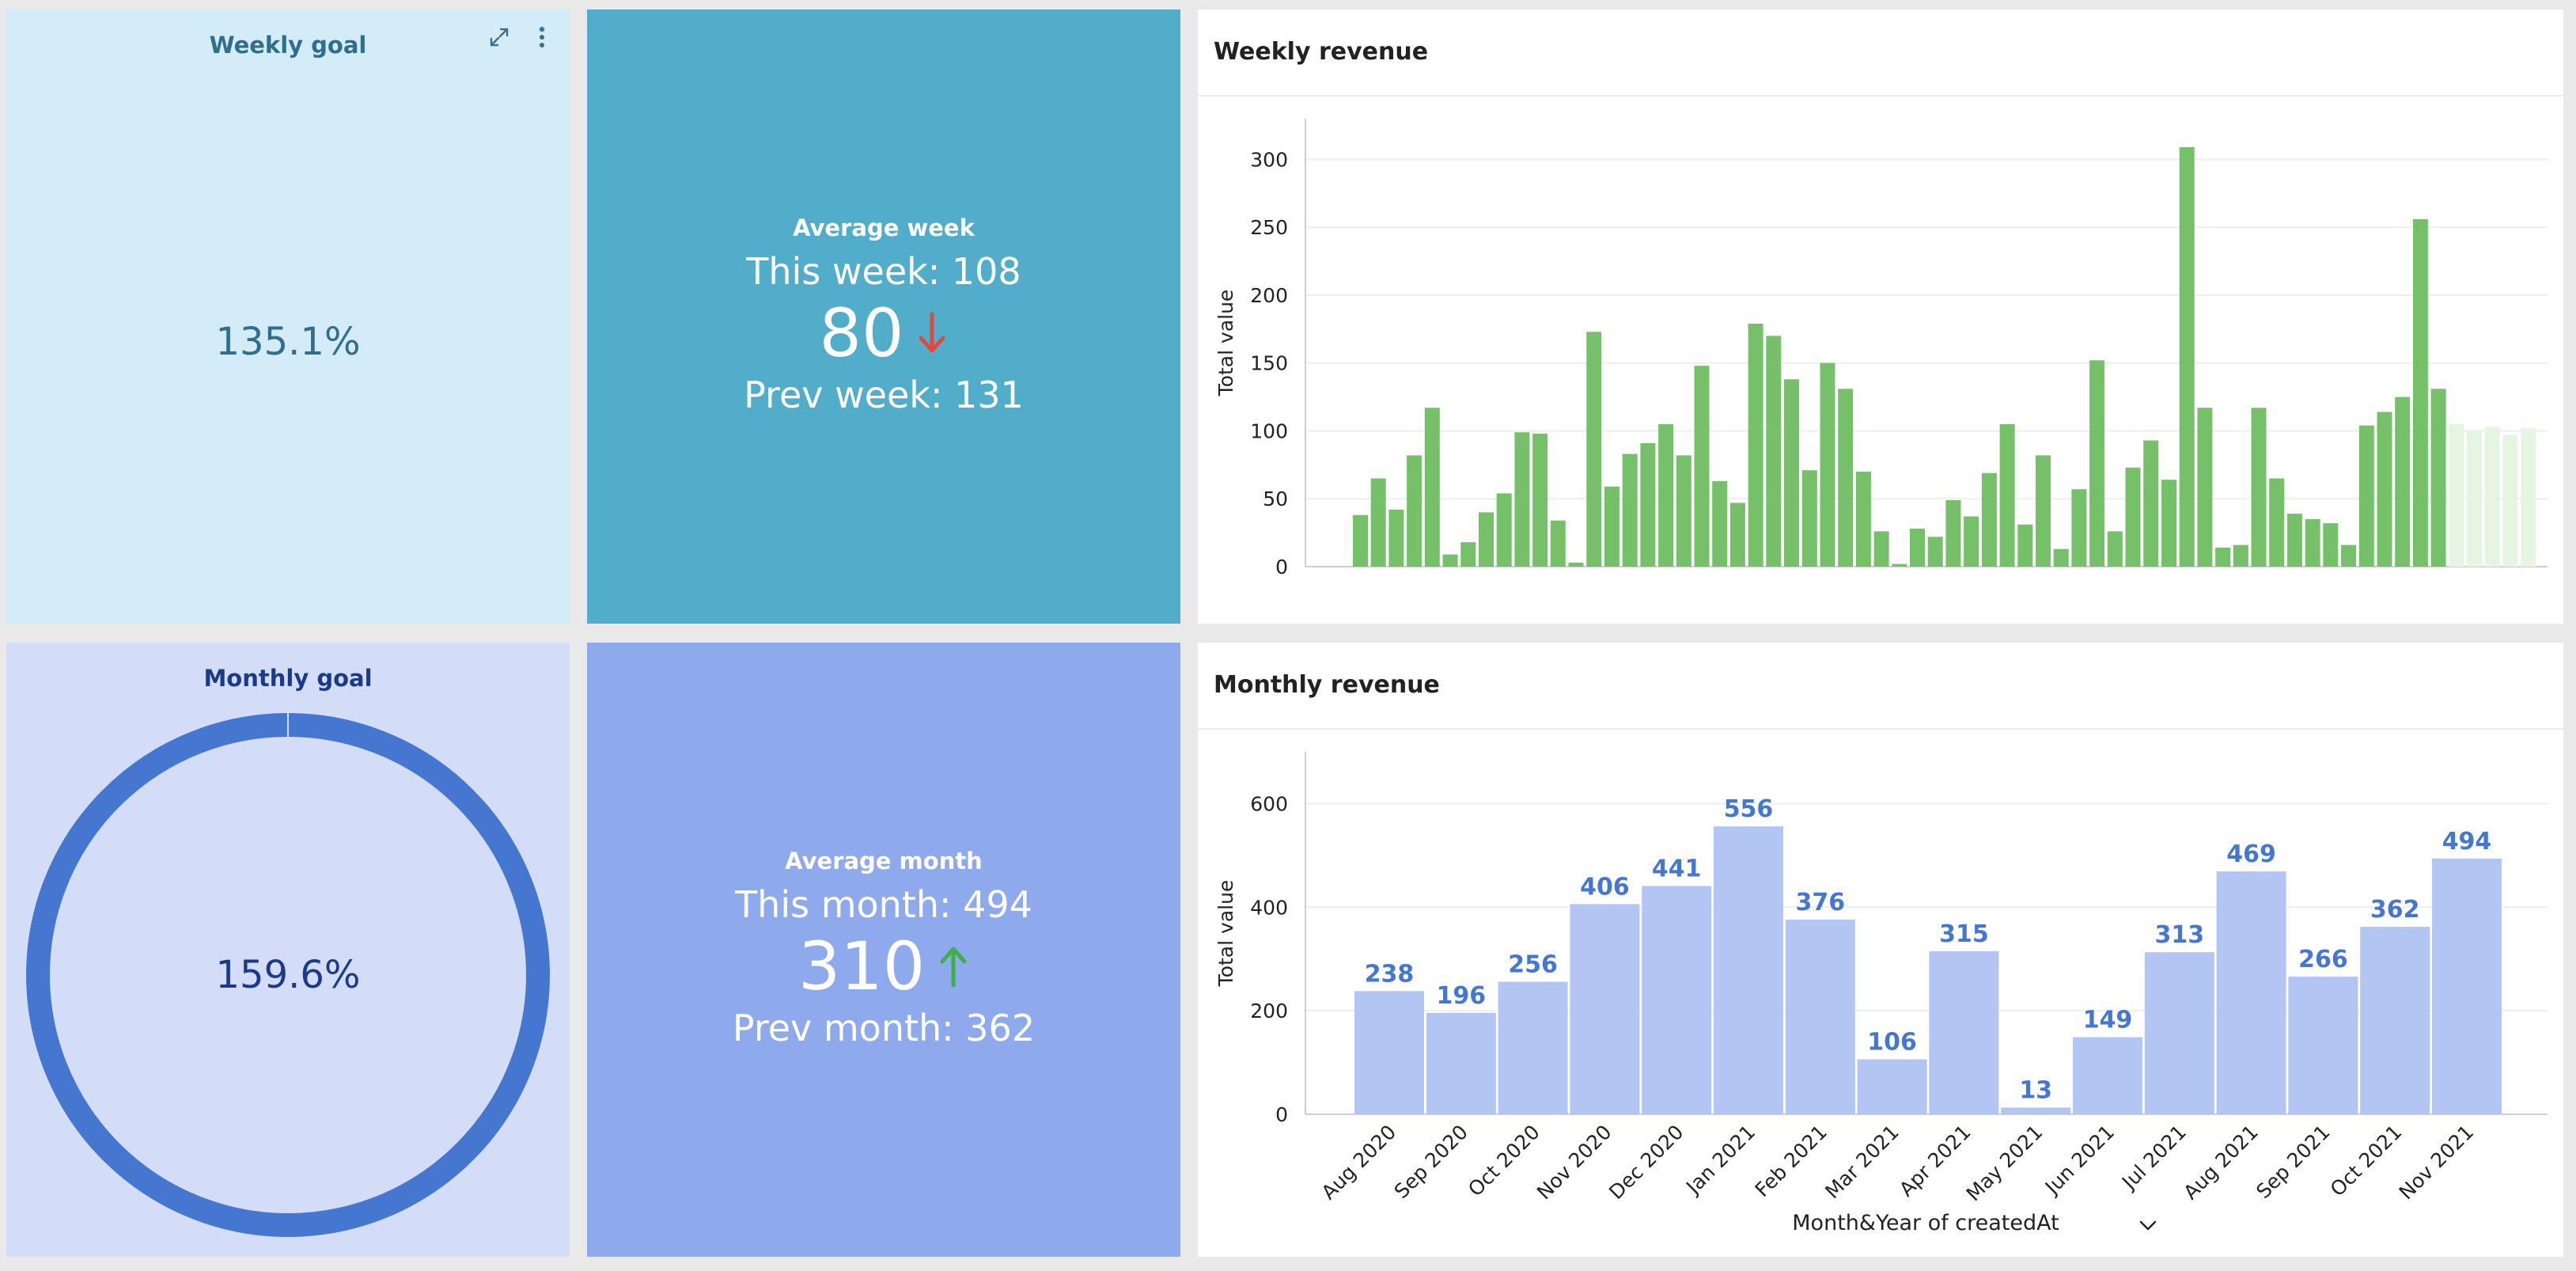 The image size is (2576, 1271). Describe the element at coordinates (288, 221) in the screenshot. I see `weekly-goal-gauge: 135.1%` at that location.